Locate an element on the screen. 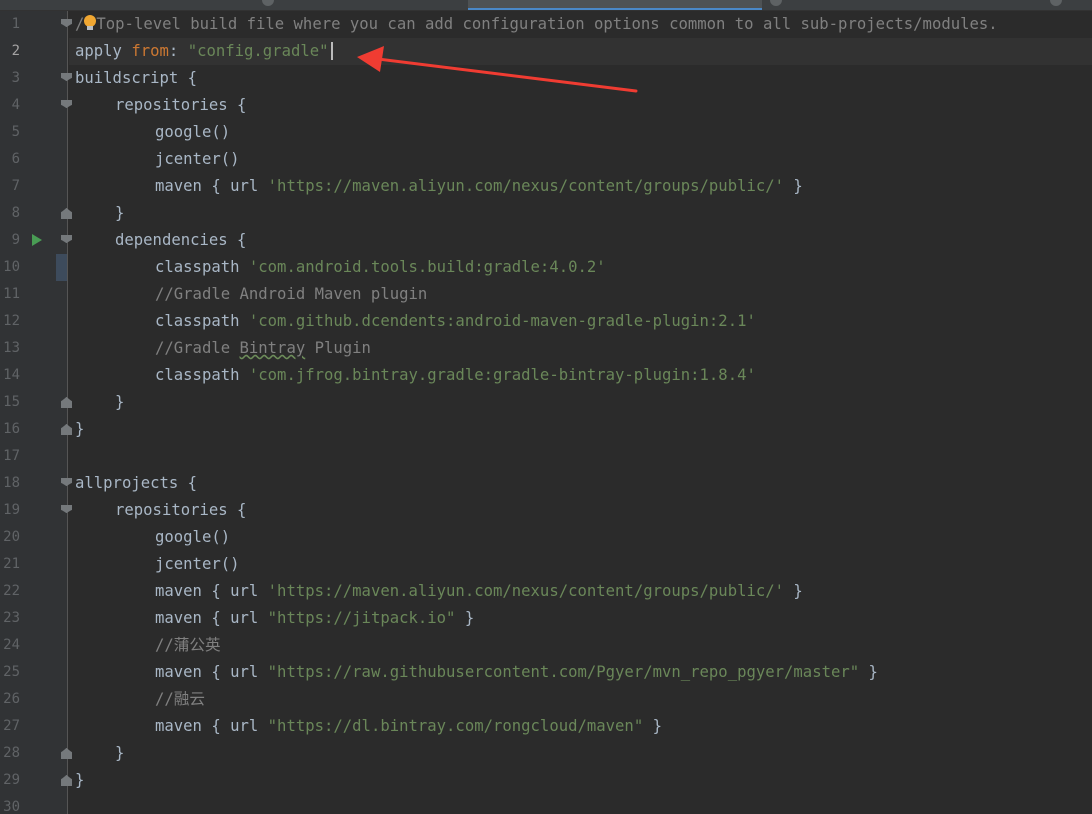 This screenshot has width=1092, height=814. line-number: 28 is located at coordinates (10, 753).